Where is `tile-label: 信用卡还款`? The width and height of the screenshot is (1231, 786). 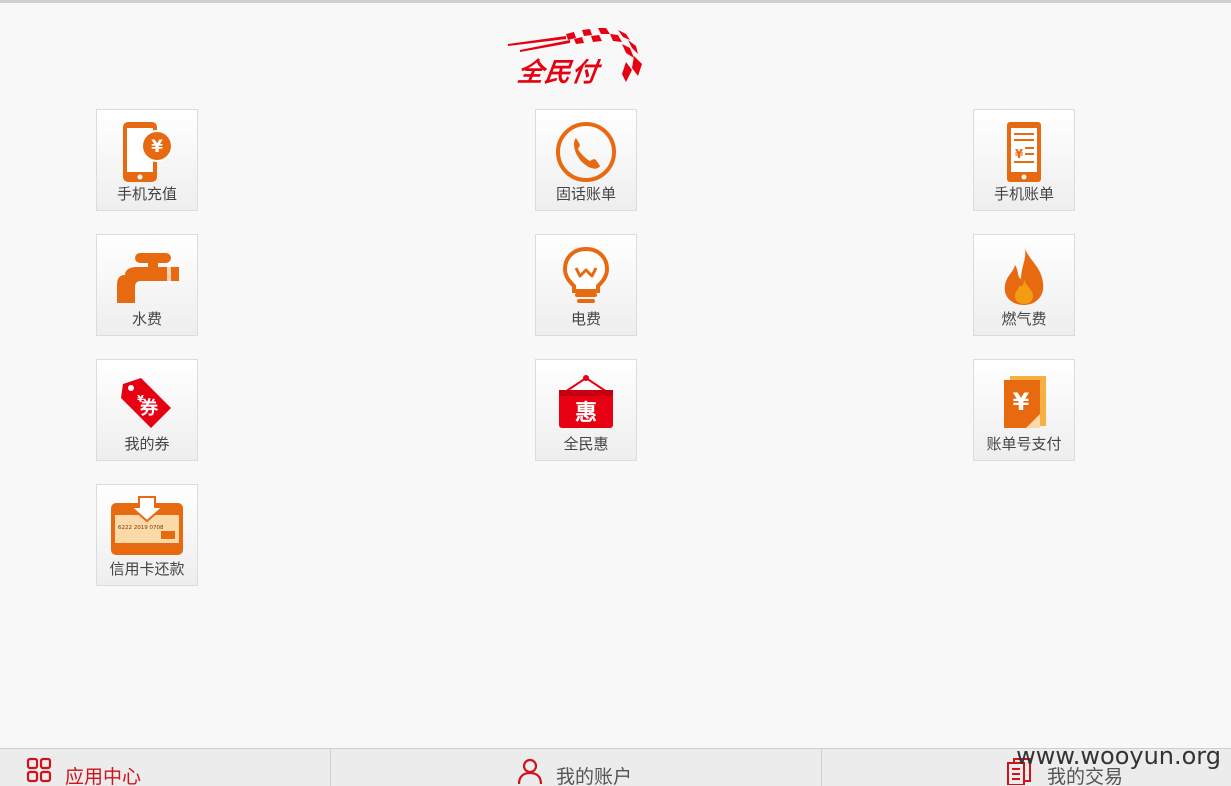
tile-label: 信用卡还款 is located at coordinates (147, 569).